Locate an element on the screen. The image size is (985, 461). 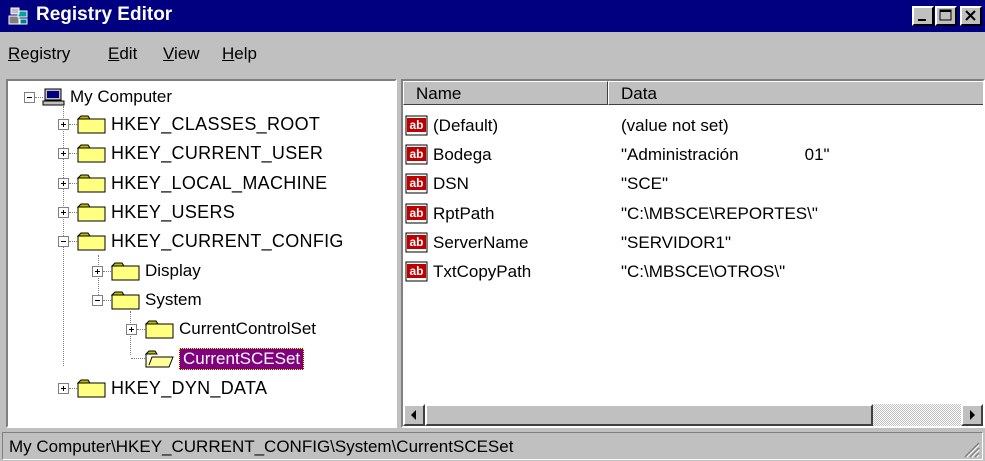
value-data: "SCE" is located at coordinates (645, 184).